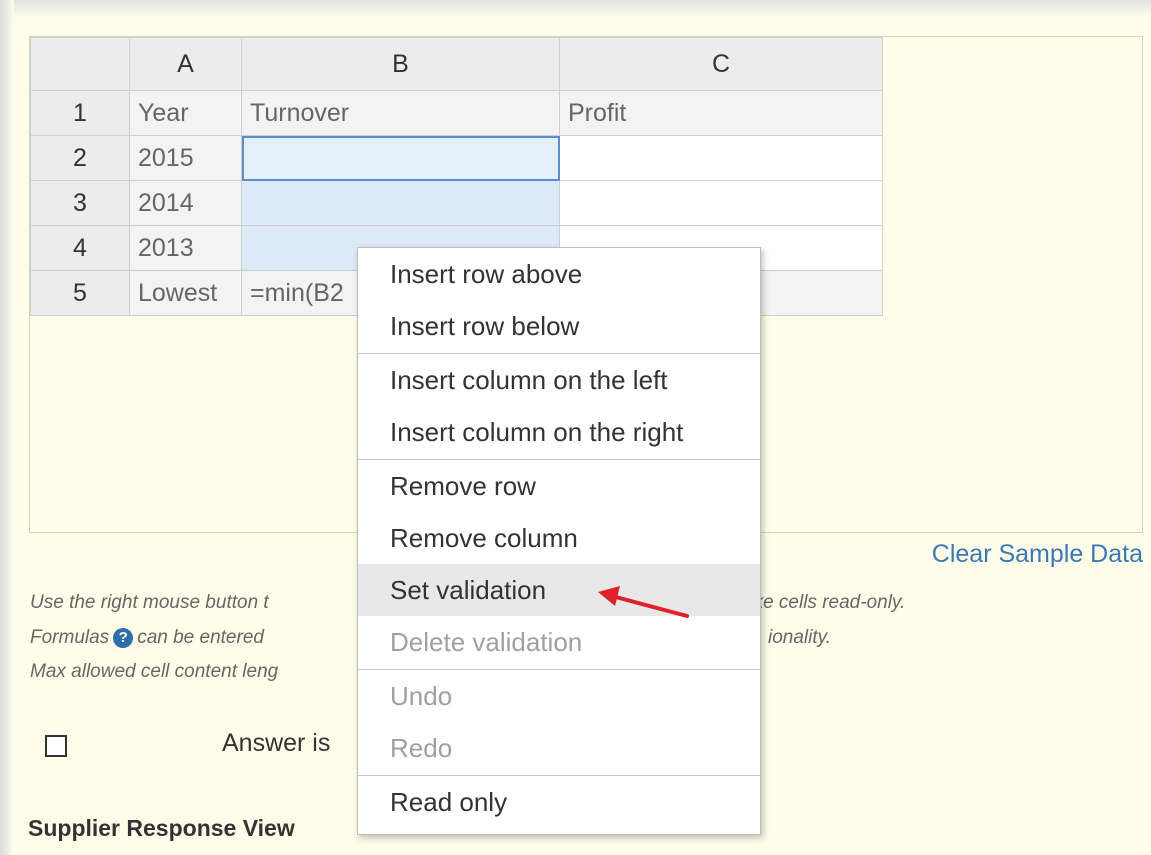 Image resolution: width=1151 pixels, height=855 pixels. I want to click on cell-c3, so click(721, 203).